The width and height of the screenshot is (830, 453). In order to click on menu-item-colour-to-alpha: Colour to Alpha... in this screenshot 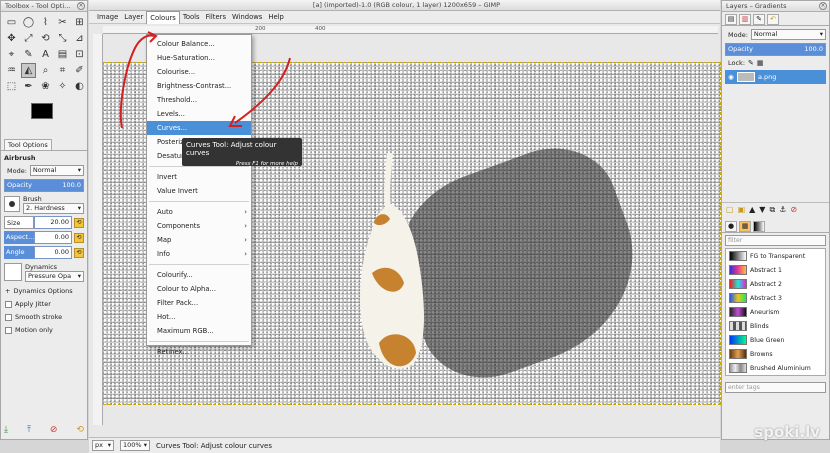, I will do `click(199, 289)`.